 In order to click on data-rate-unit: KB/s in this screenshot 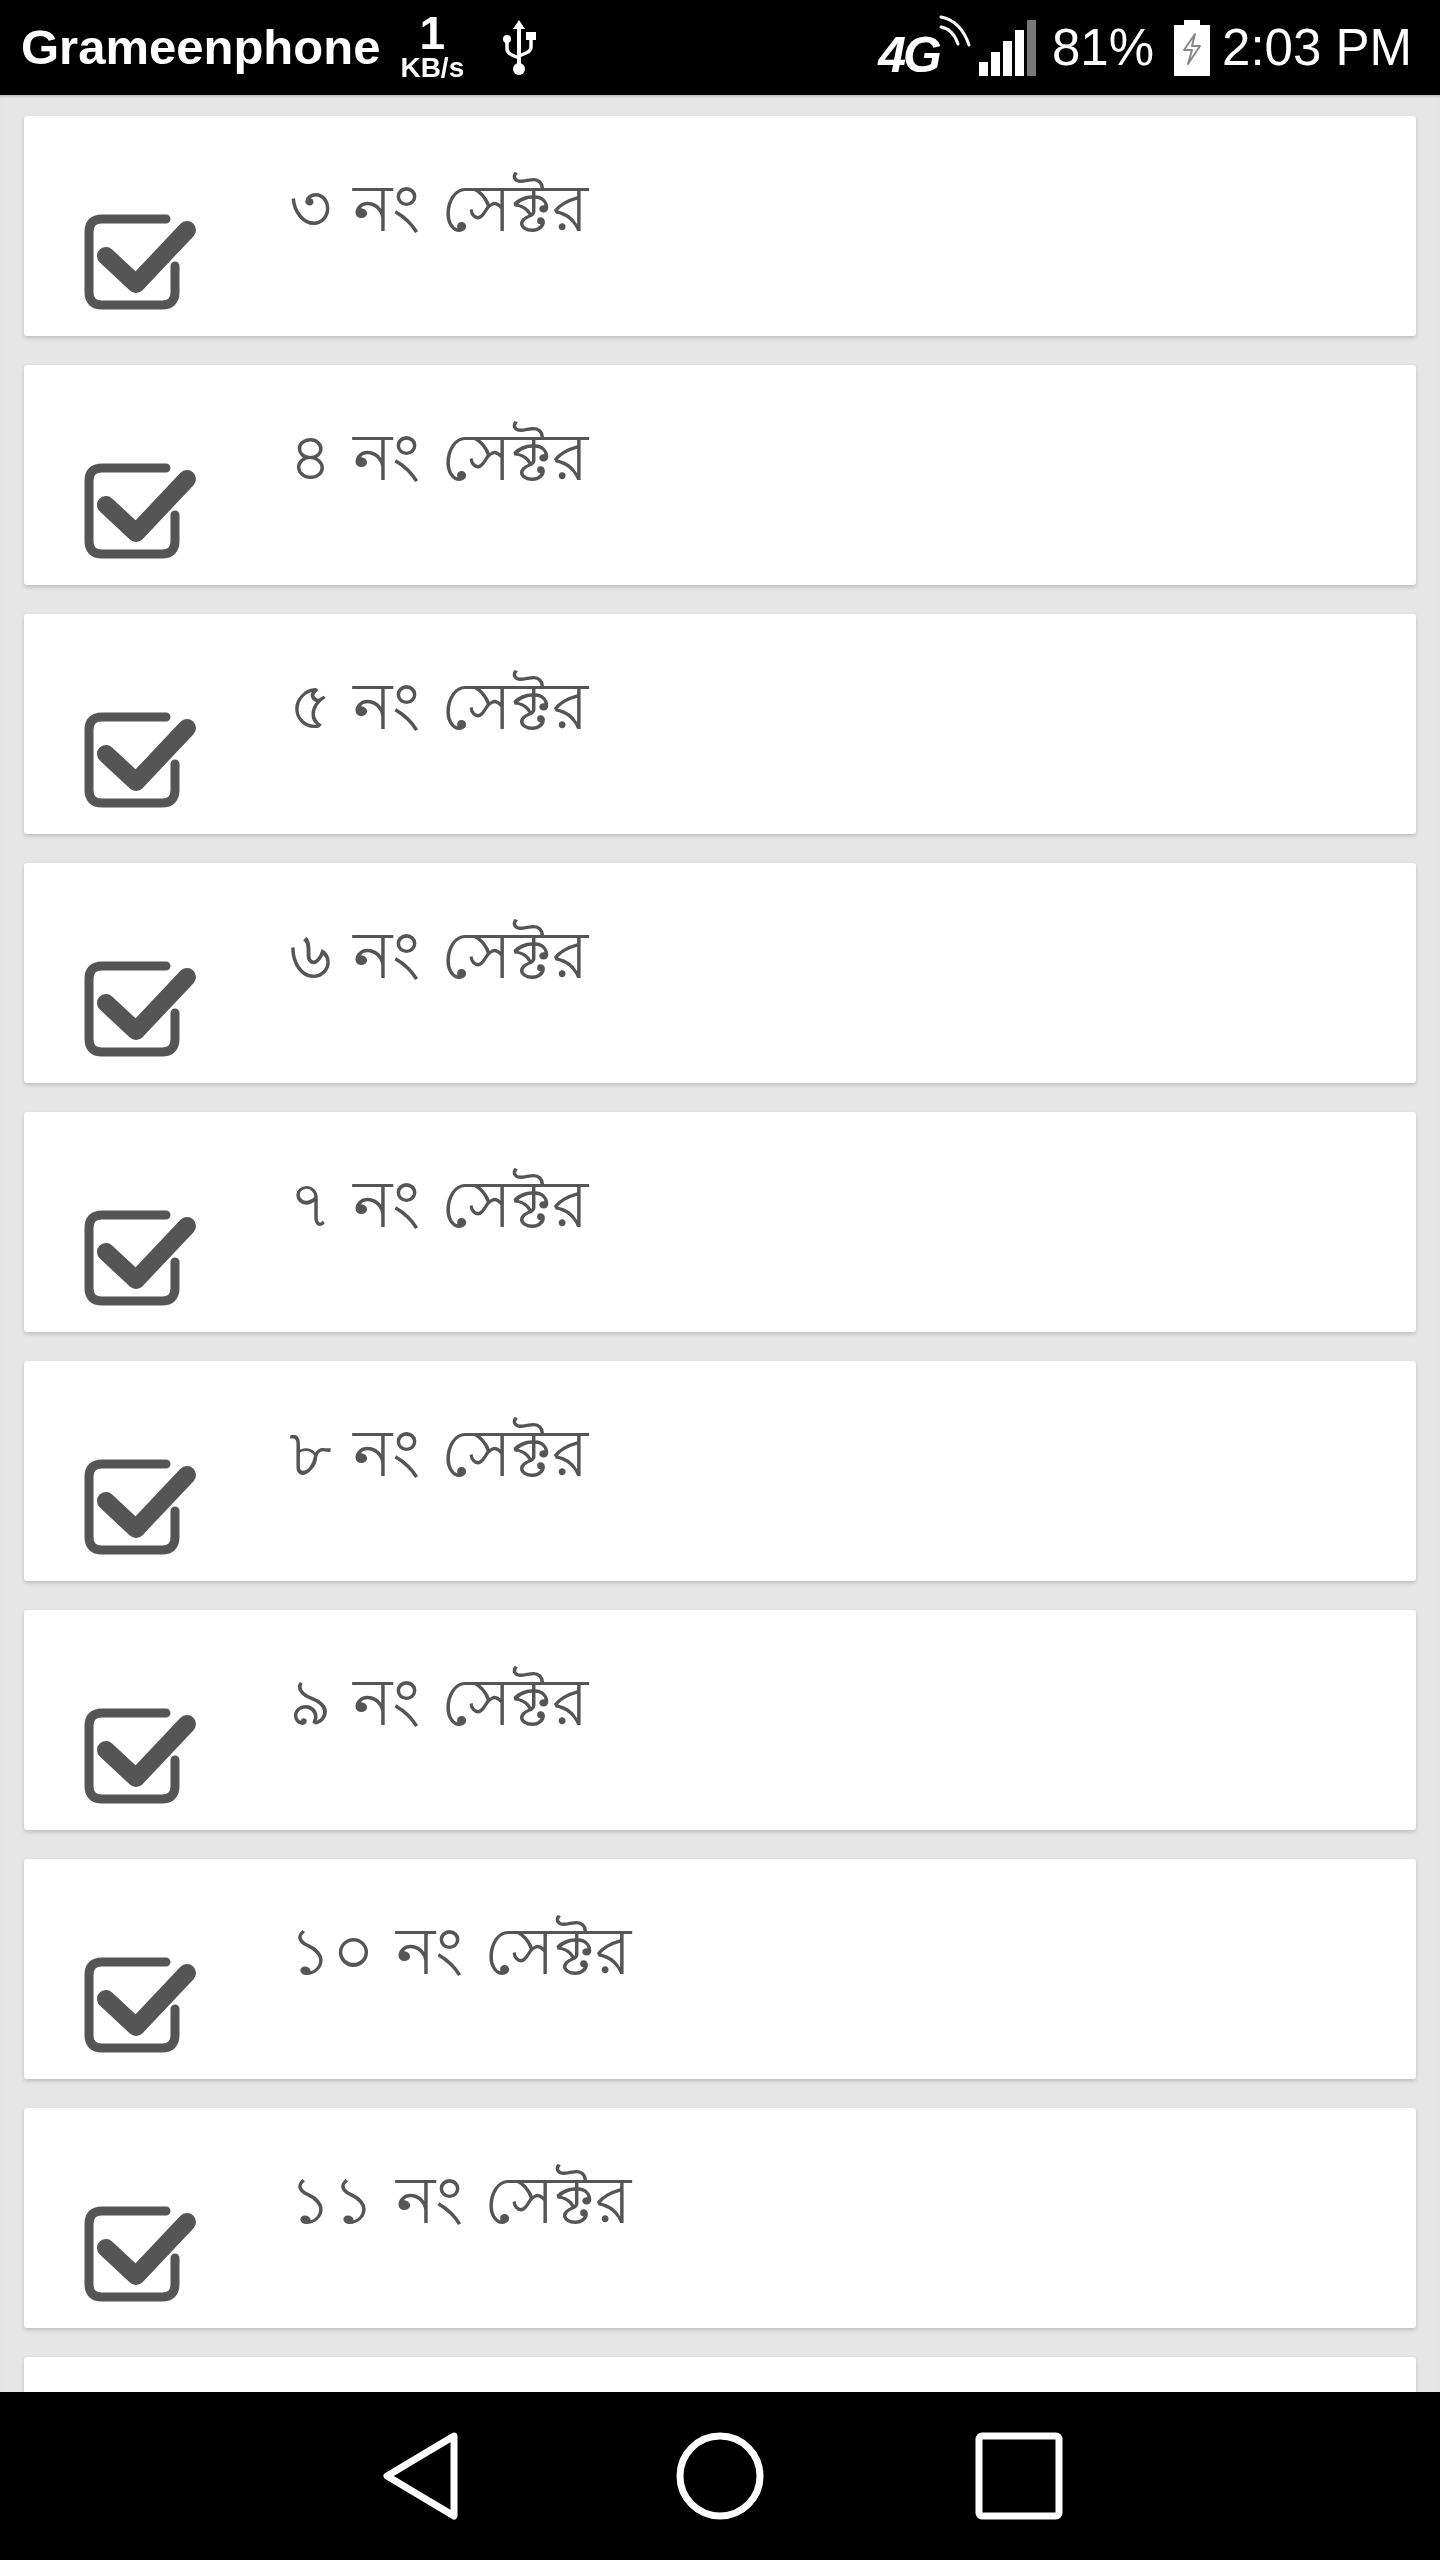, I will do `click(432, 67)`.